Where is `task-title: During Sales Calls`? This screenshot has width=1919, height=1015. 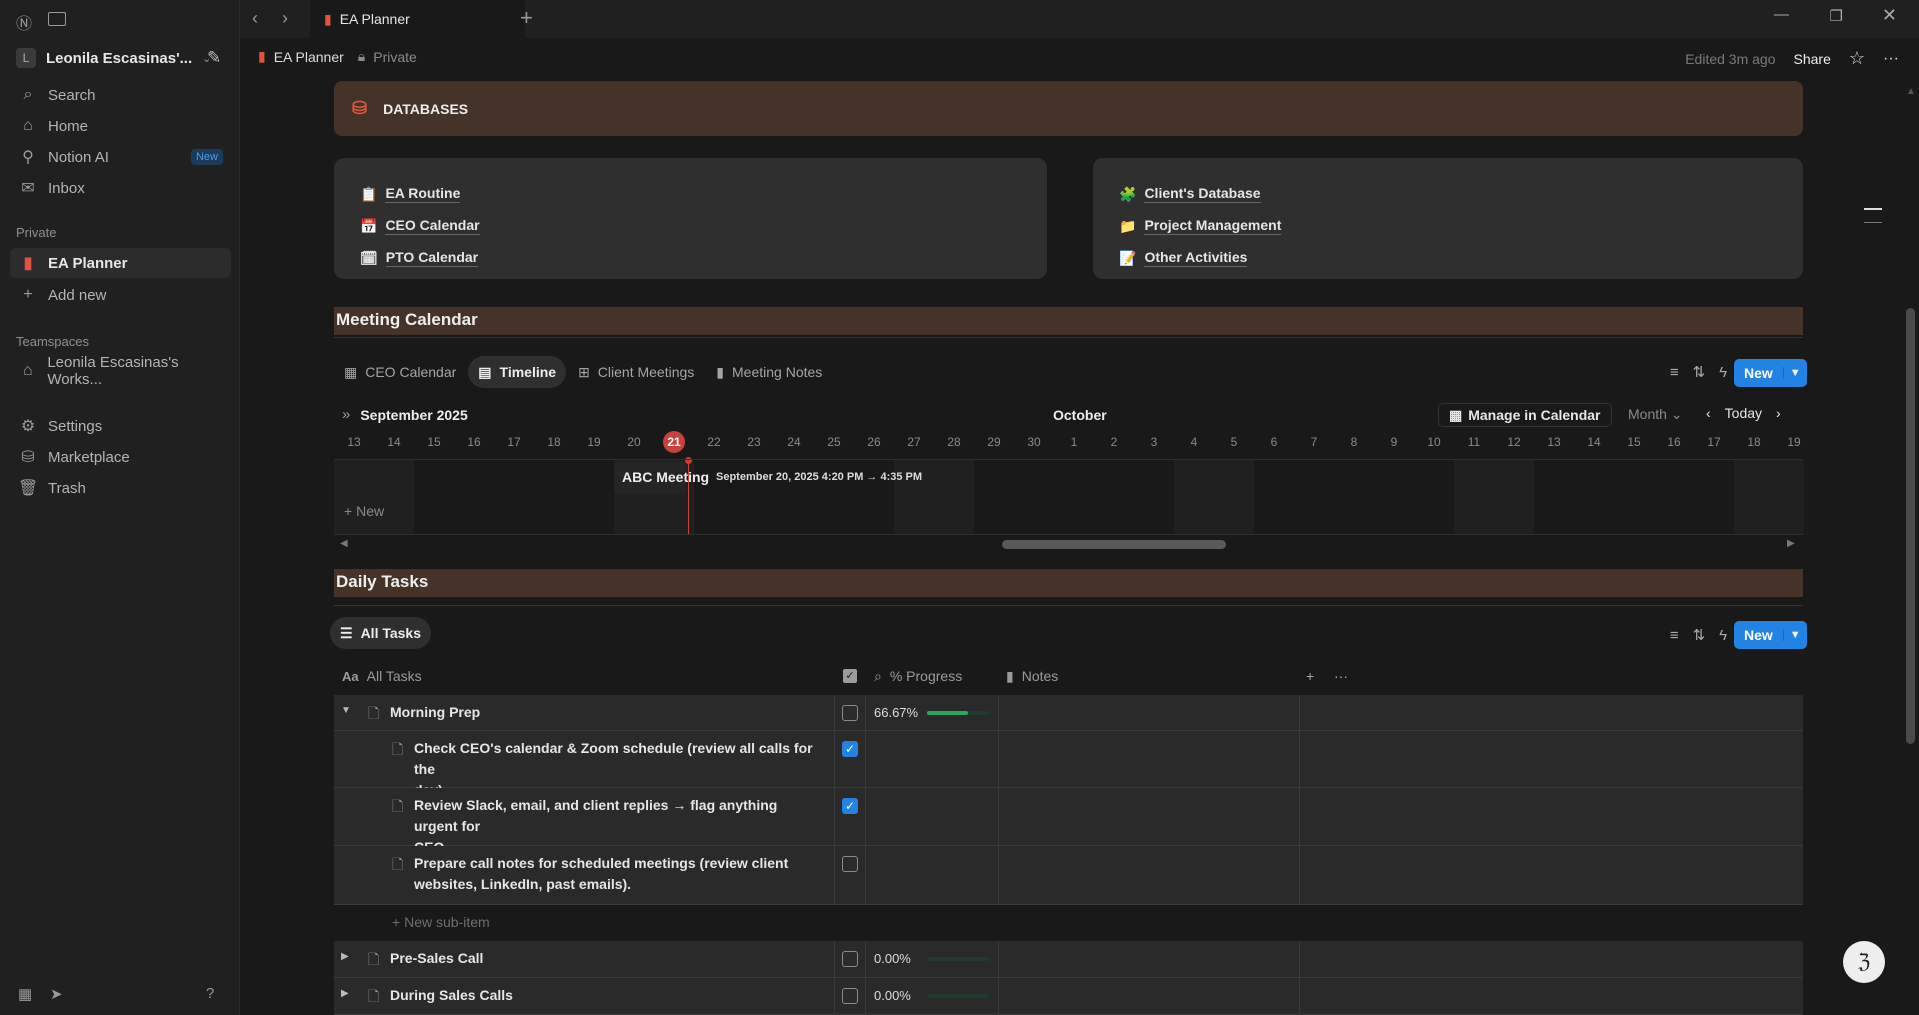 task-title: During Sales Calls is located at coordinates (605, 995).